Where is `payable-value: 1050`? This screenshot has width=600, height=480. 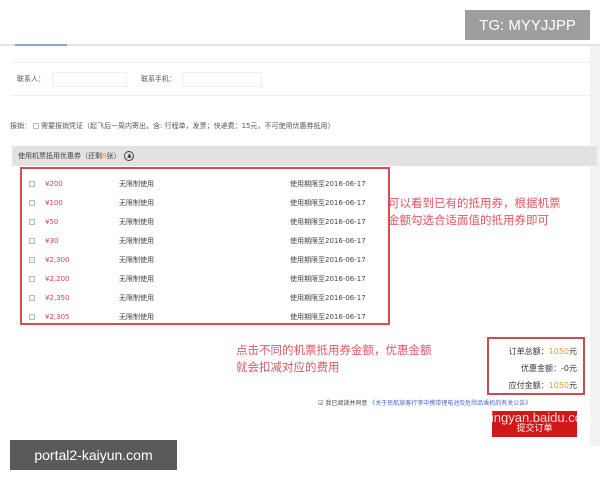
payable-value: 1050 is located at coordinates (558, 385).